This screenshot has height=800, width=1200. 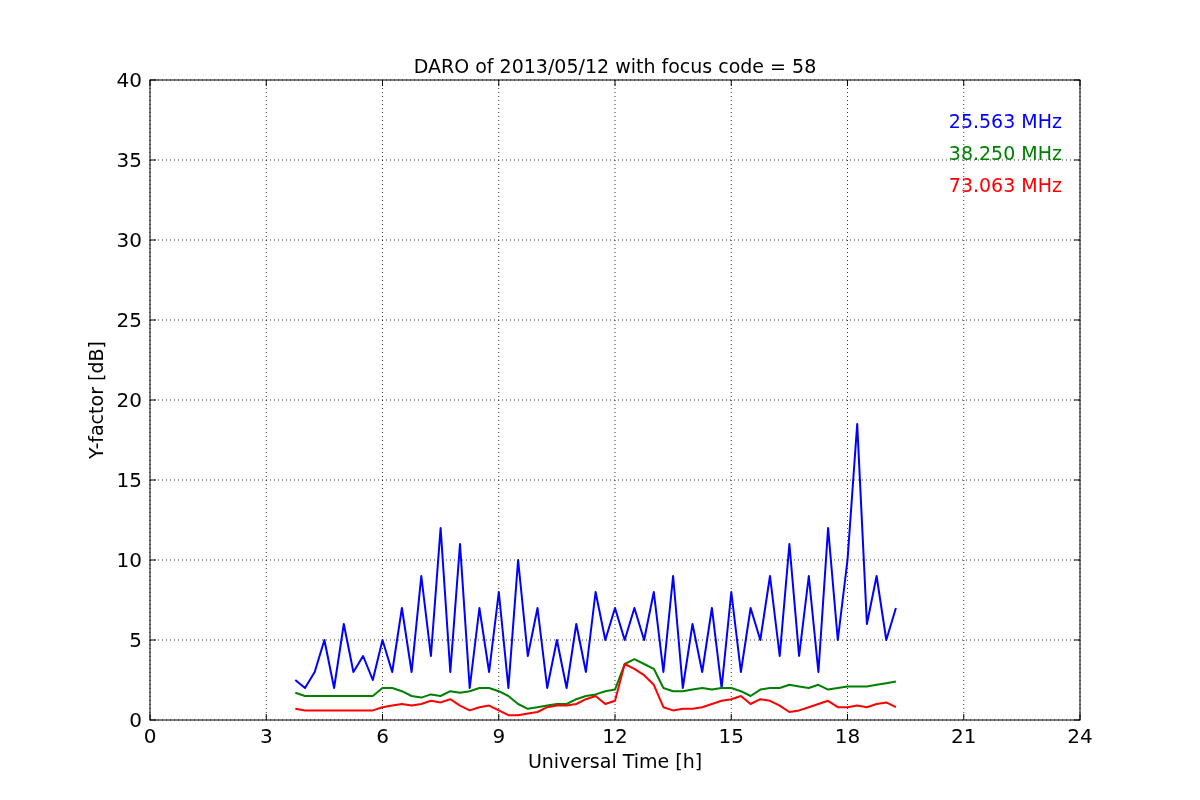 I want to click on x-tick-label: 24, so click(x=1080, y=736).